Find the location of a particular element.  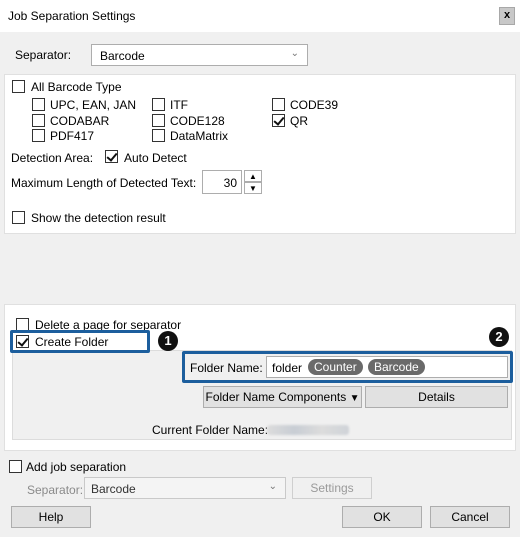

show-result-checkbox is located at coordinates (18, 217).